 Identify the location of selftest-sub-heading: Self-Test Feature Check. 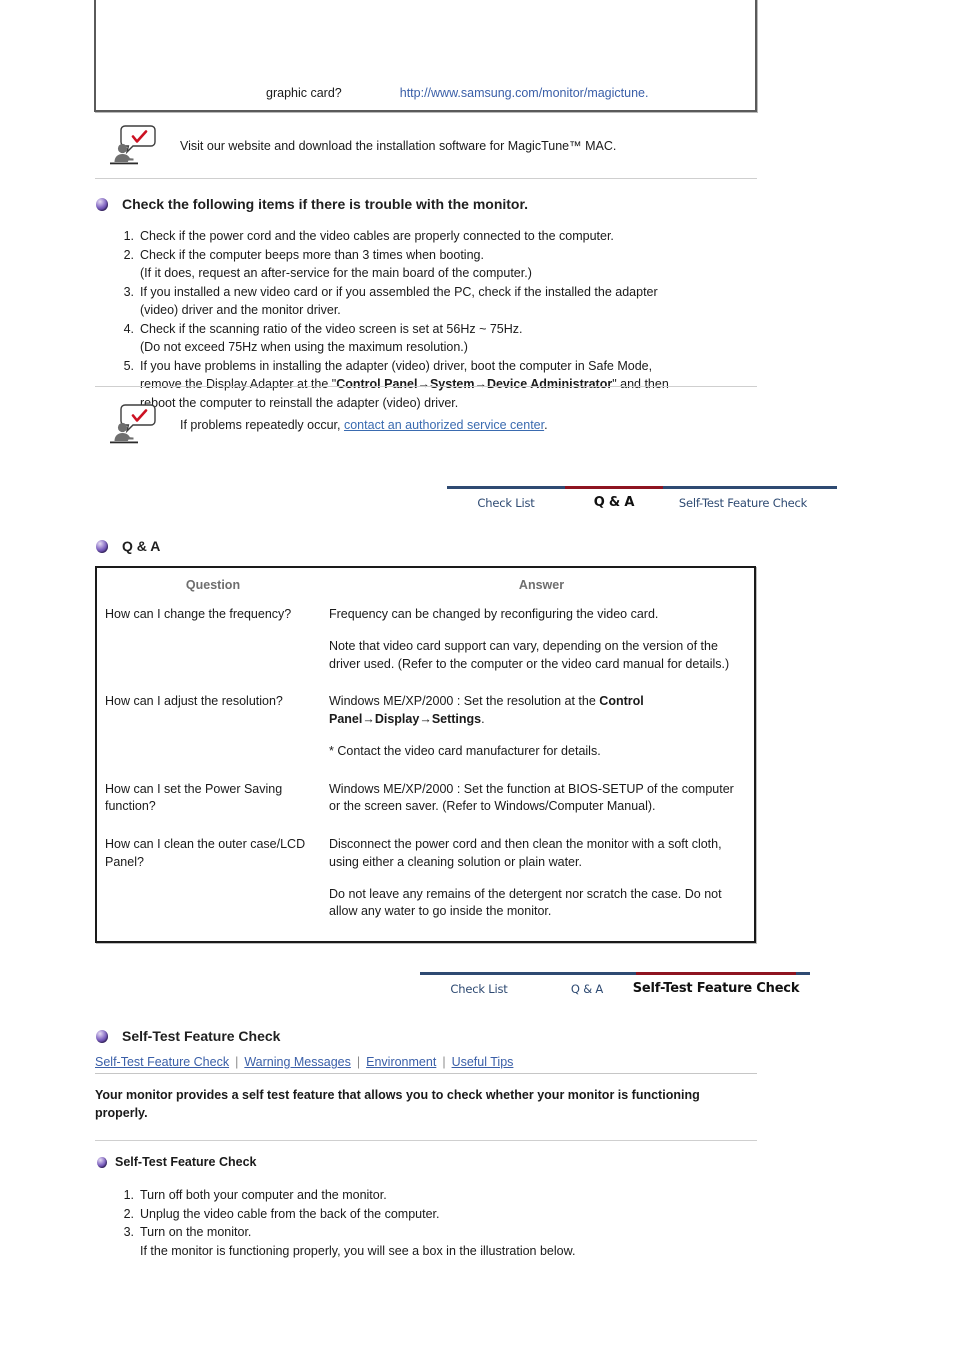
(176, 1162).